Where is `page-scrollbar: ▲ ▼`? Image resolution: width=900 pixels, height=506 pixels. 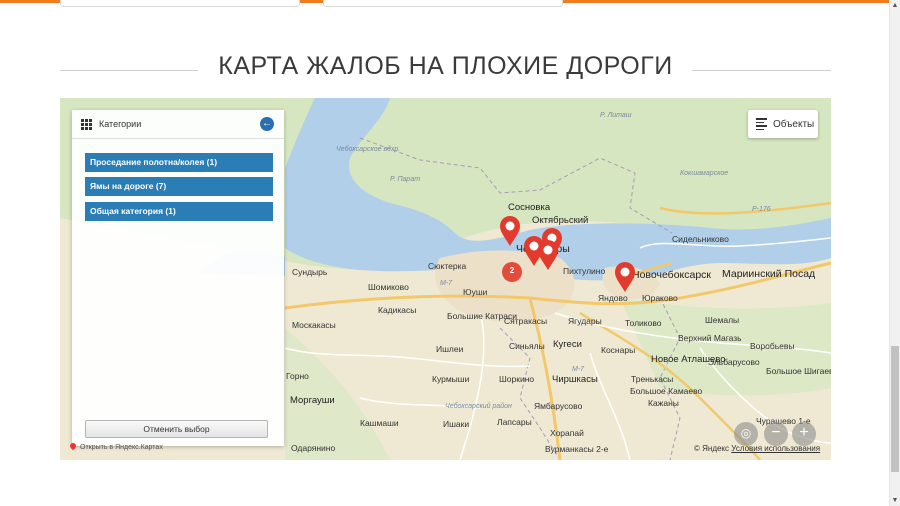 page-scrollbar: ▲ ▼ is located at coordinates (894, 253).